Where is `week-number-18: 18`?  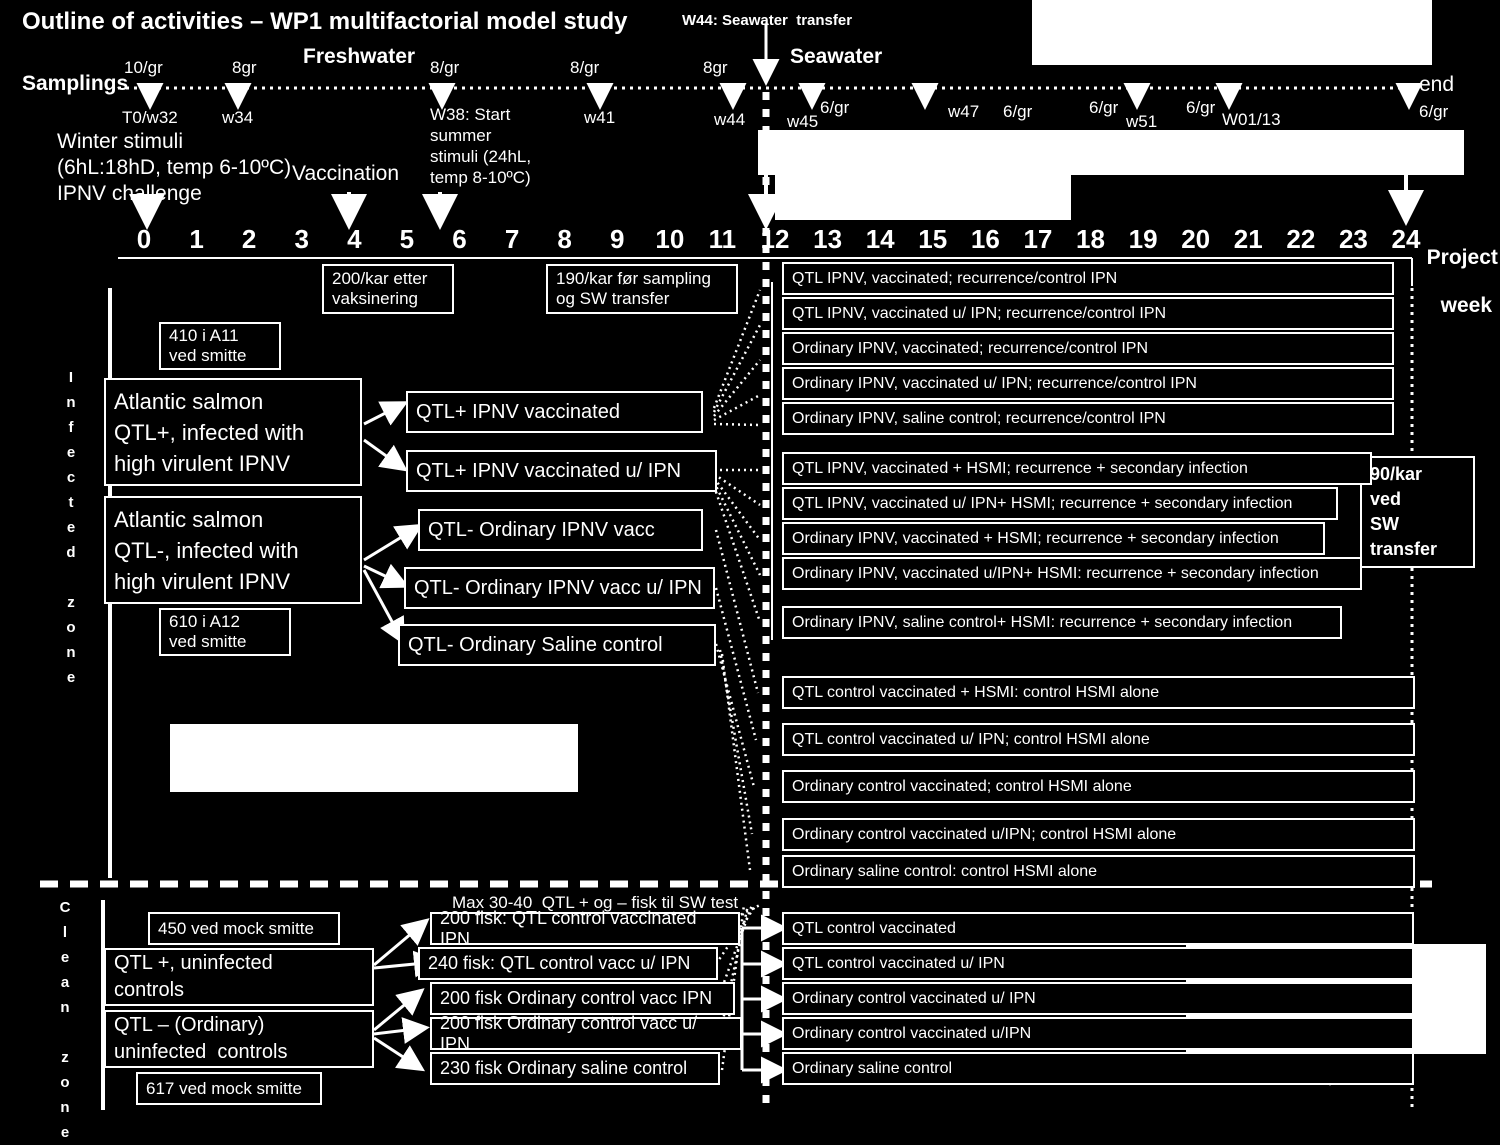
week-number-18: 18 is located at coordinates (1090, 239).